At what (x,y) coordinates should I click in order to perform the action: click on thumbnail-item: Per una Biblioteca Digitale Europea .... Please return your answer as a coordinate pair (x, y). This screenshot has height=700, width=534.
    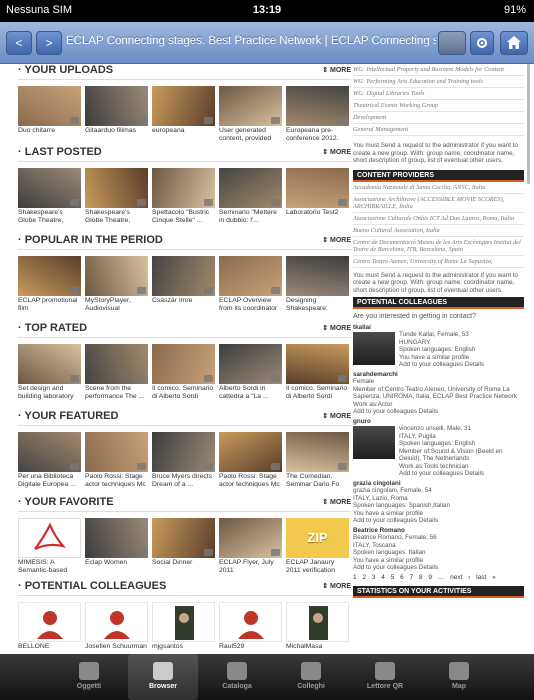
    Looking at the image, I should click on (49, 460).